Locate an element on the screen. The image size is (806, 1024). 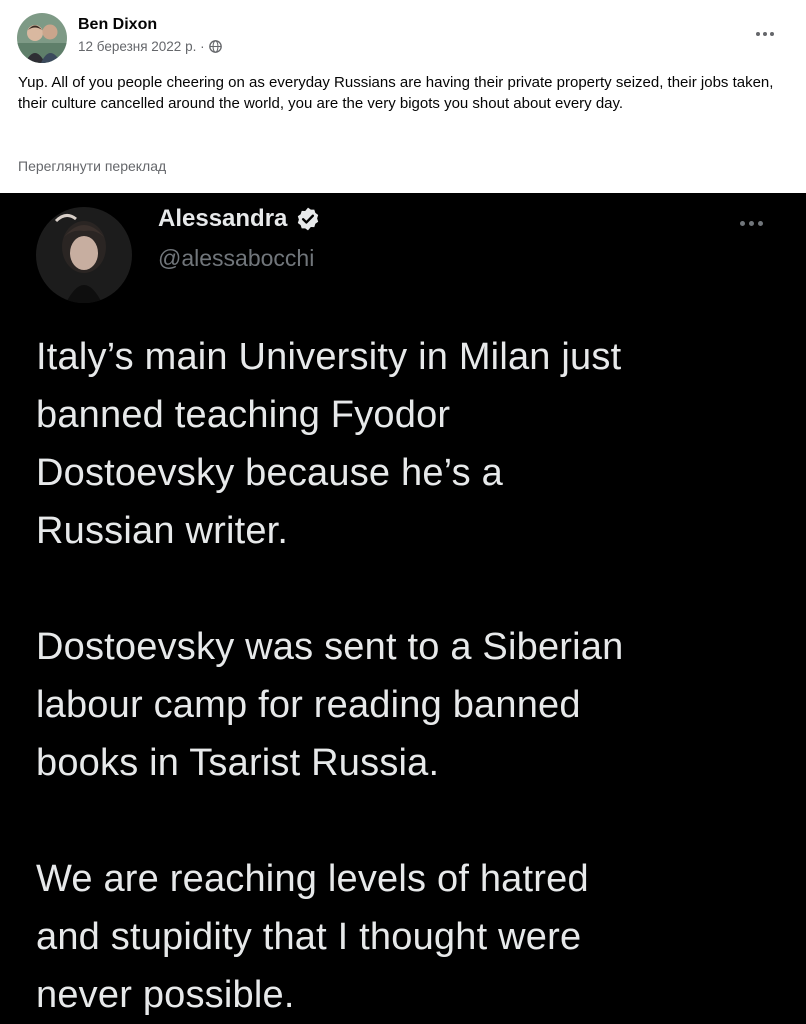
tweet-line: and stupidity that I thought were is located at coordinates (309, 937).